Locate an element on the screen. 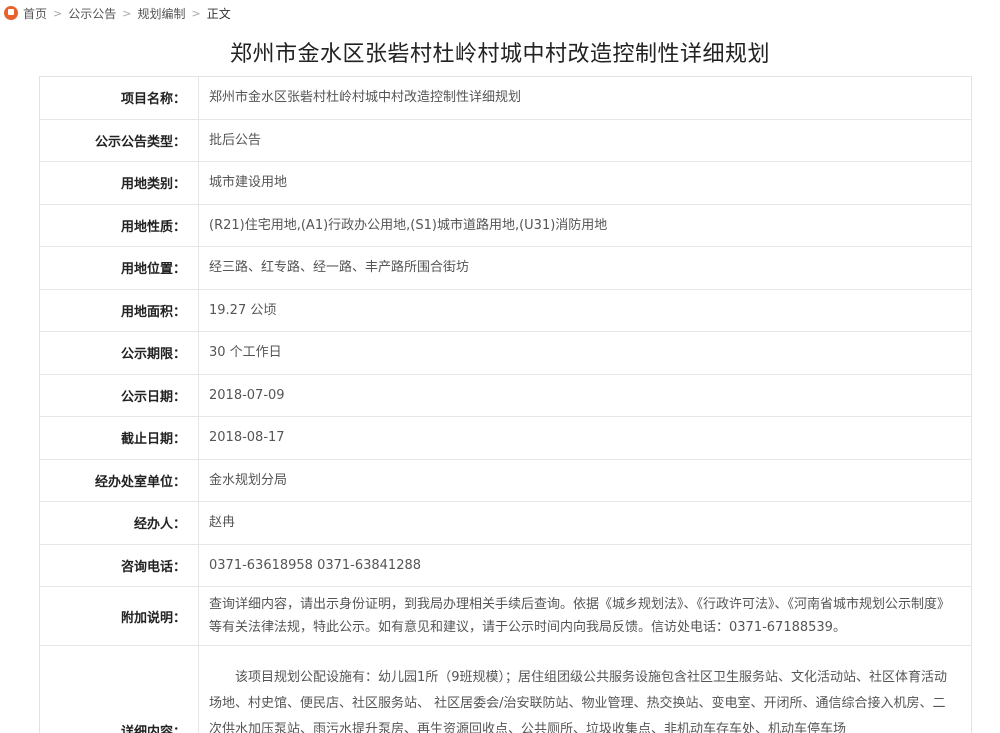  page-title: 郑州市金水区张砦村杜岭村城中村改造控制性详细规划 is located at coordinates (500, 55).